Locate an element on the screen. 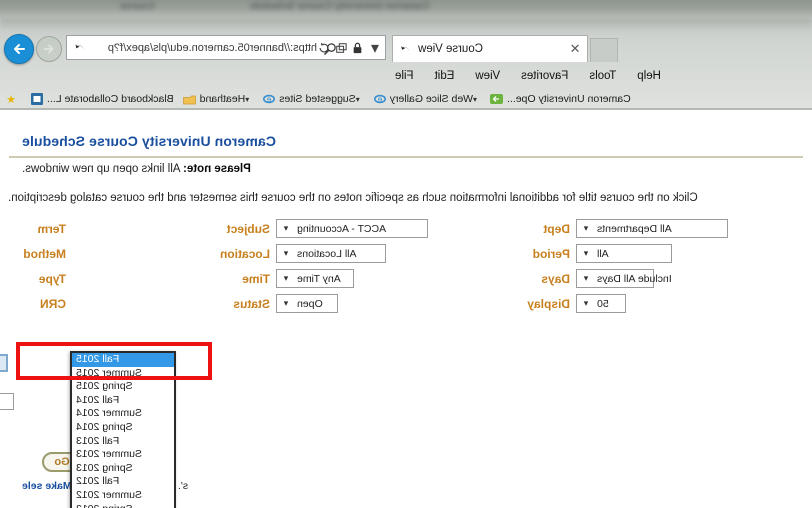 This screenshot has width=812, height=508. bookmark-label: Web Slice Gallery is located at coordinates (431, 99).